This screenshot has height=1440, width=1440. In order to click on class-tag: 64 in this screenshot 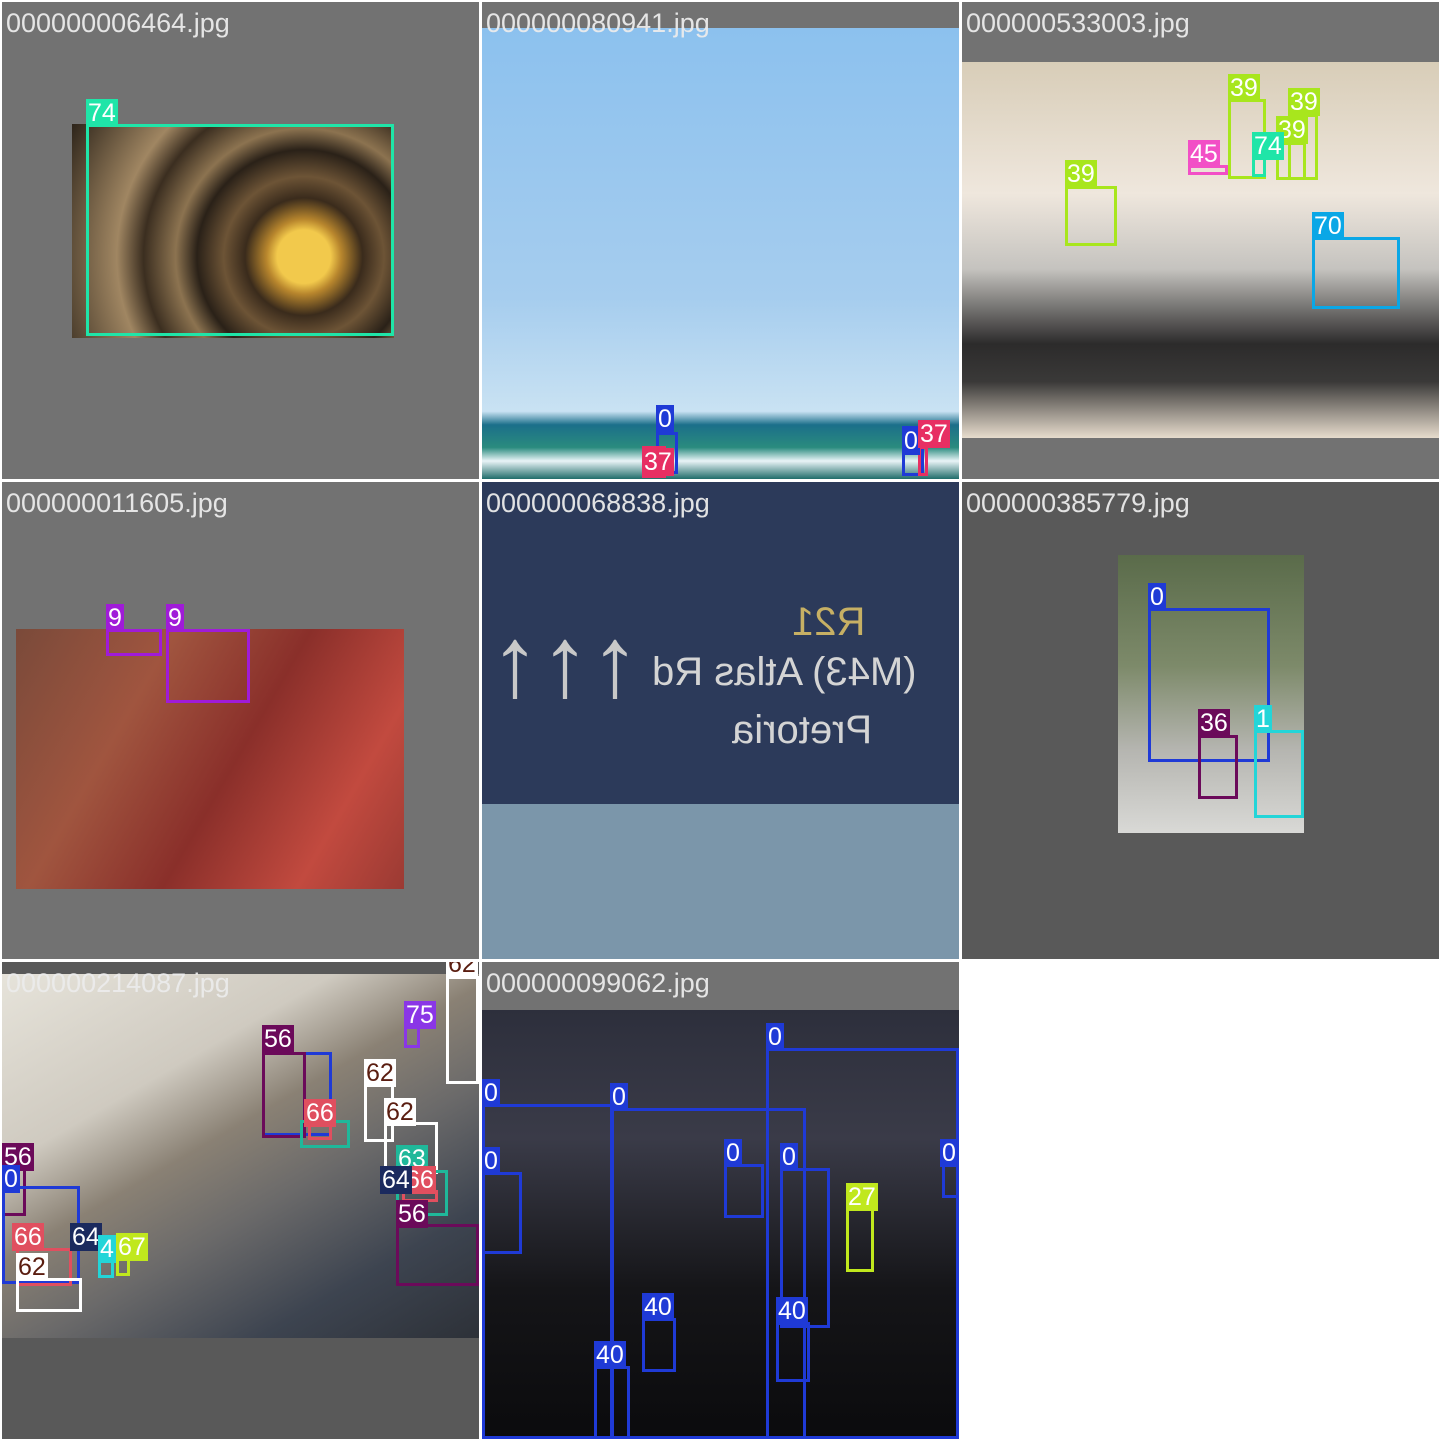, I will do `click(396, 1180)`.